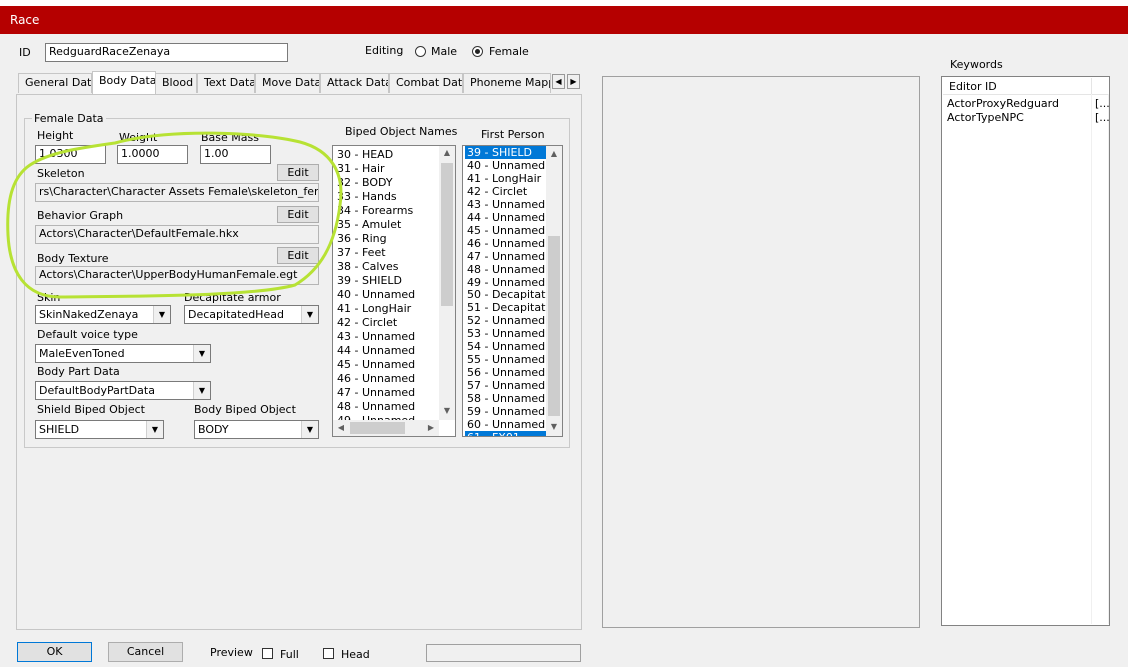 Image resolution: width=1128 pixels, height=667 pixels. Describe the element at coordinates (506, 372) in the screenshot. I see `list-item: 56 - Unnamed` at that location.